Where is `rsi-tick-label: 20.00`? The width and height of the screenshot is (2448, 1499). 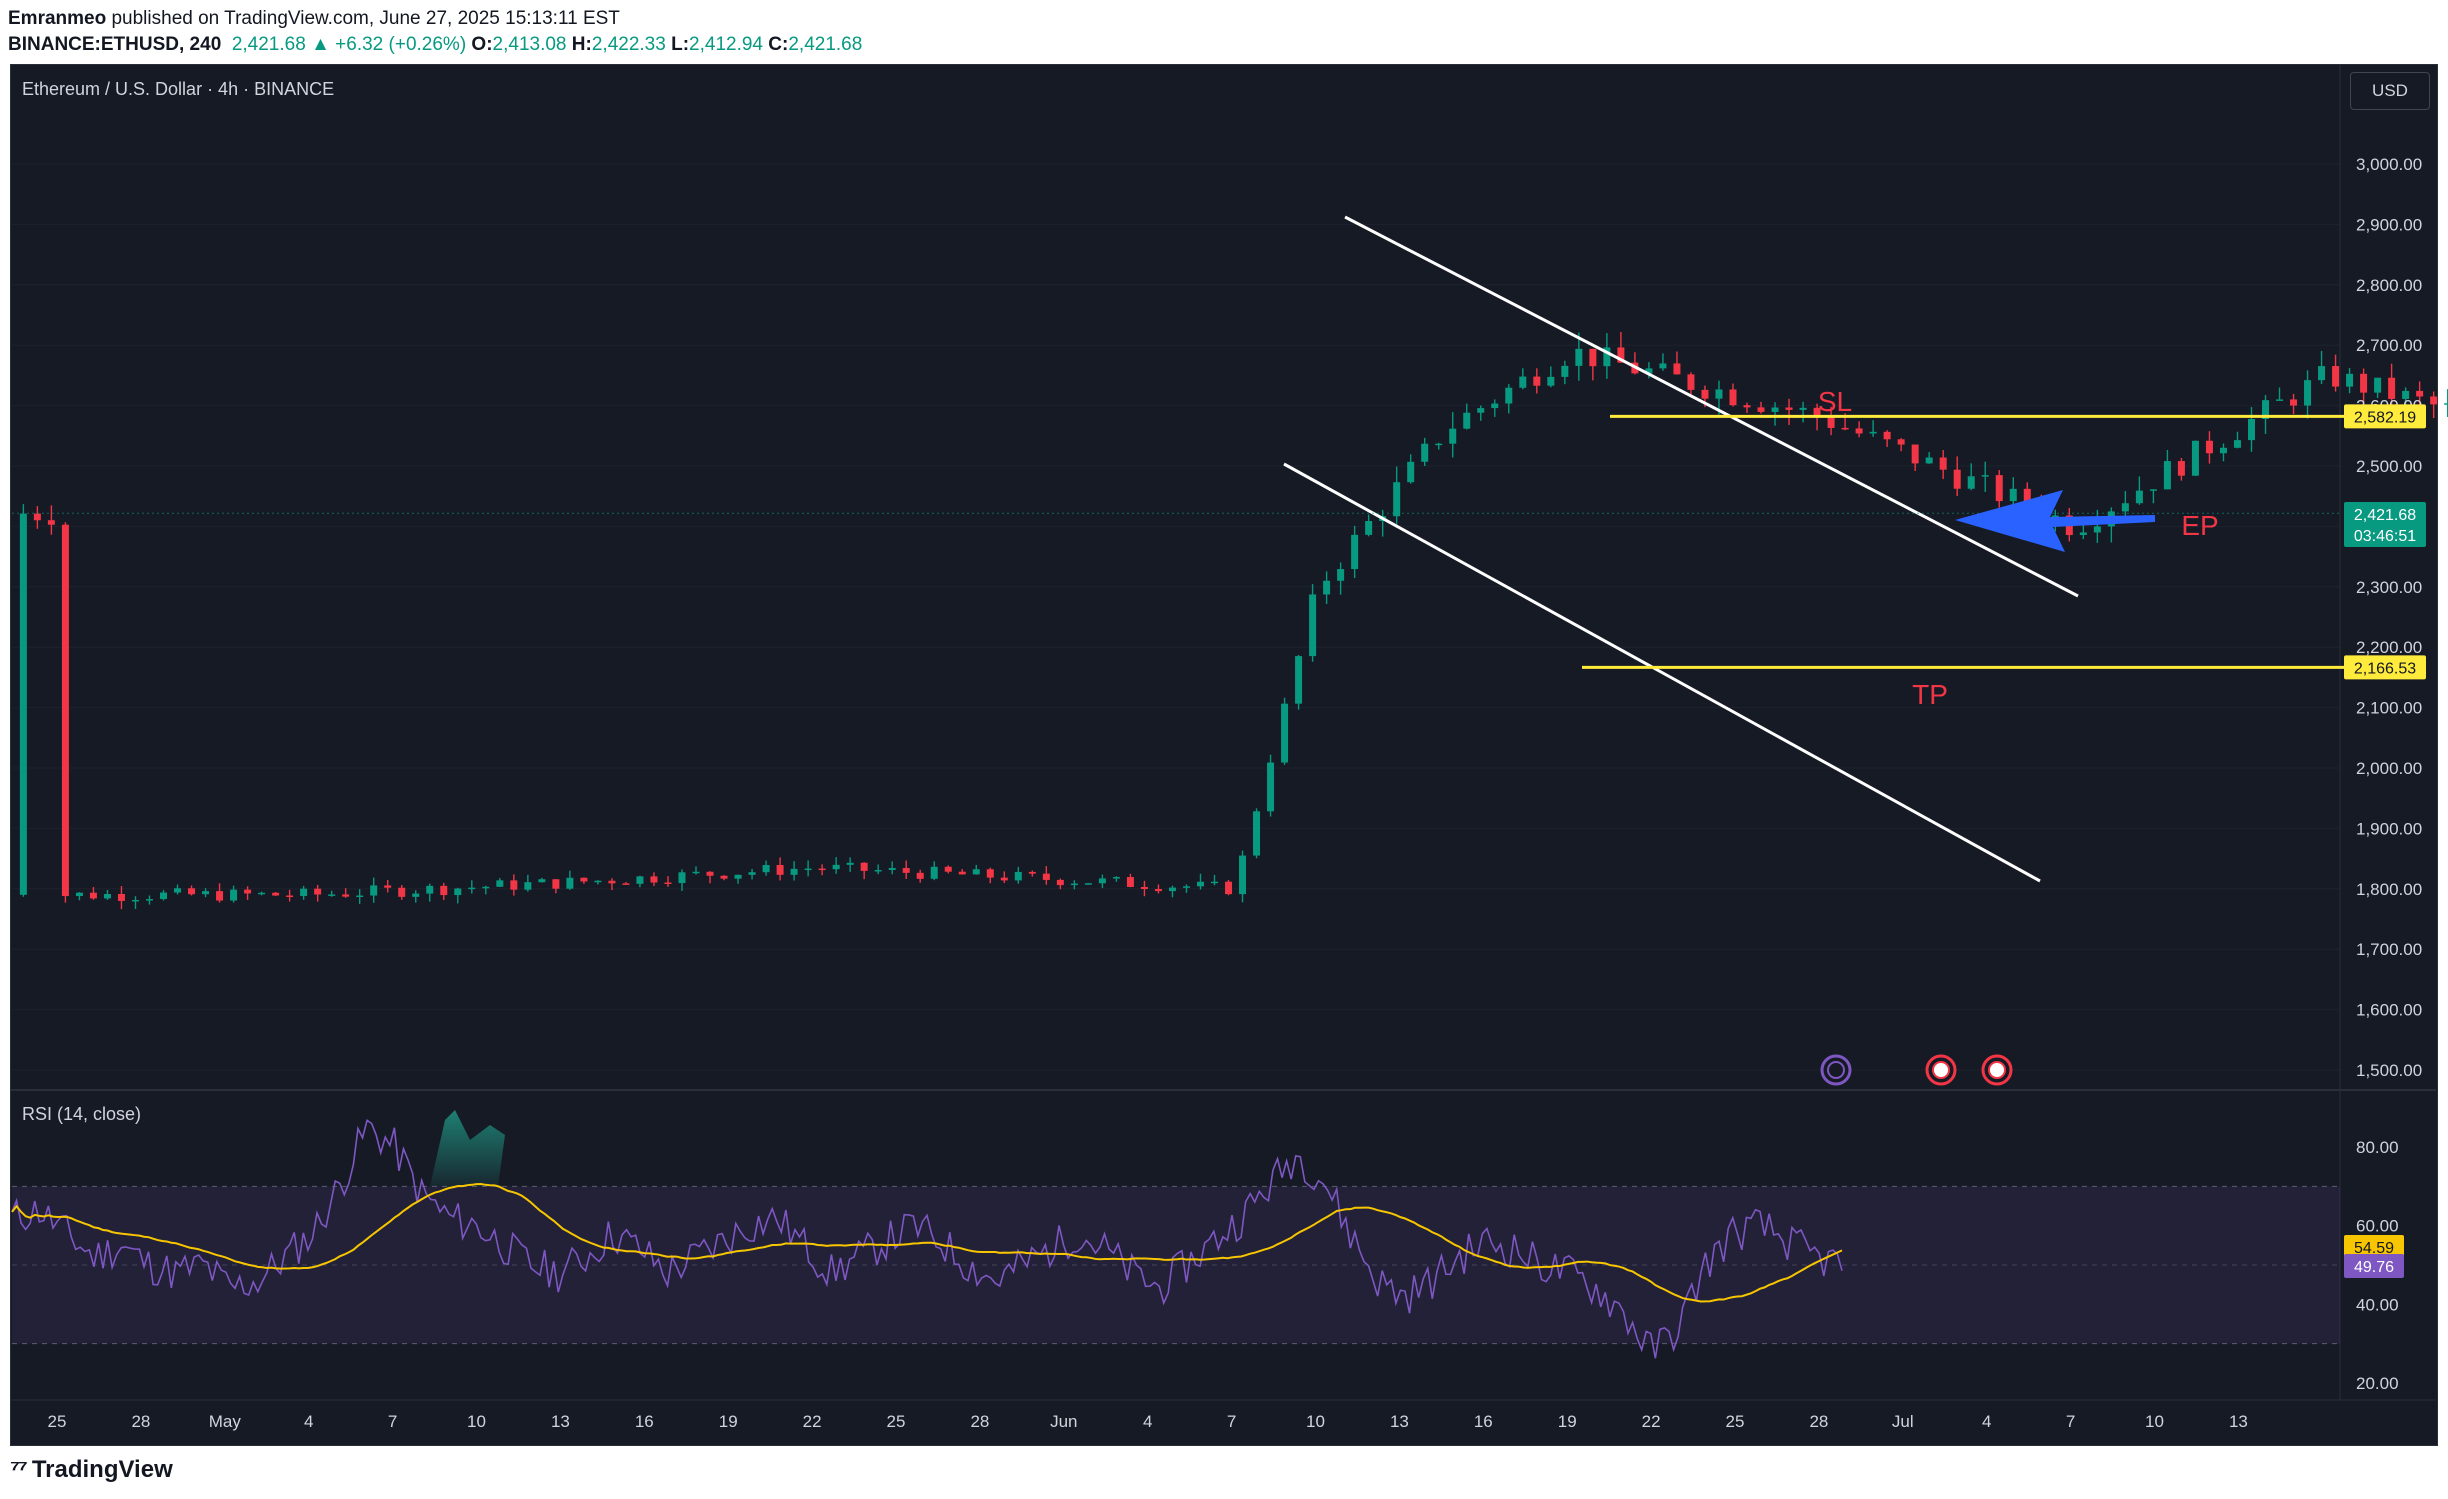 rsi-tick-label: 20.00 is located at coordinates (2377, 1383).